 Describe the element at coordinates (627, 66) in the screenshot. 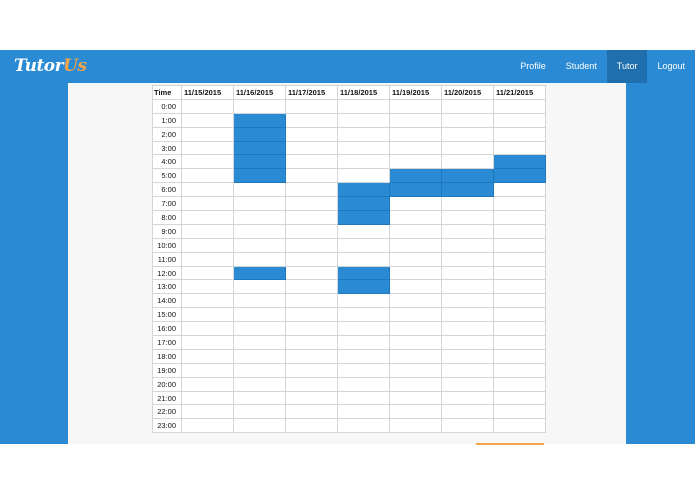

I see `nav-item-tutor: Tutor` at that location.